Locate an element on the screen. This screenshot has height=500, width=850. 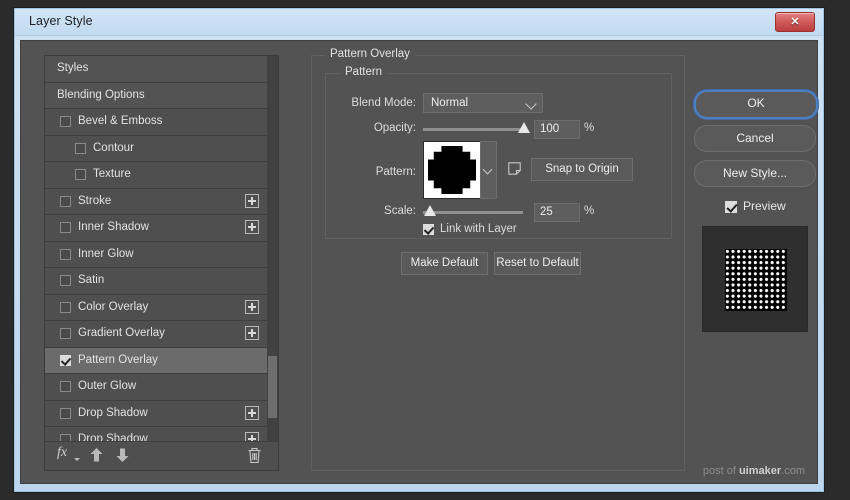
style-row-stroke: Stroke is located at coordinates (156, 201).